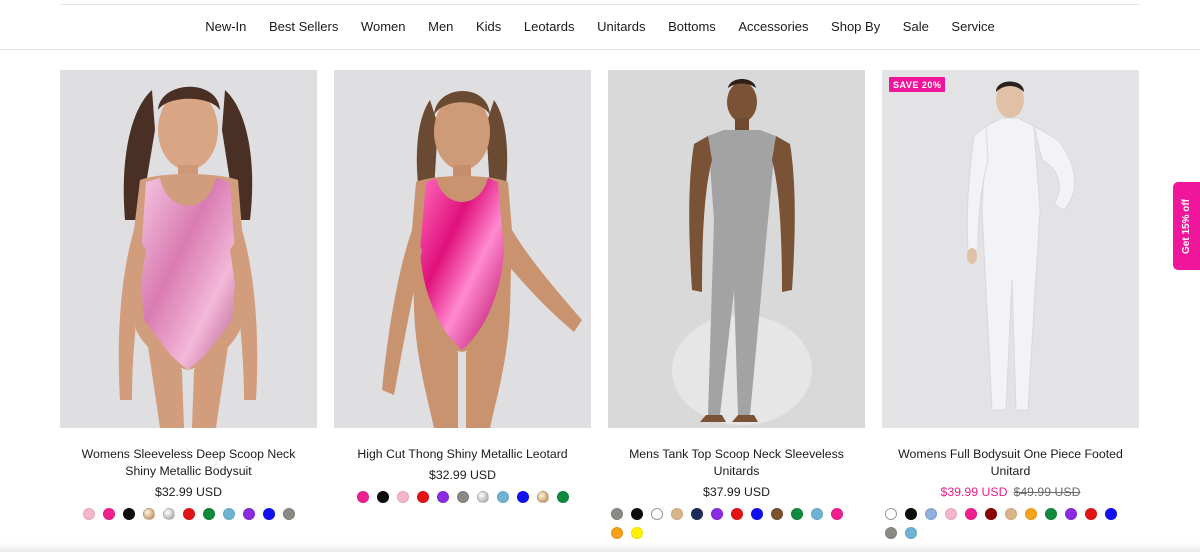 Image resolution: width=1200 pixels, height=552 pixels. I want to click on get-discount-tab: Get 15% off, so click(1186, 226).